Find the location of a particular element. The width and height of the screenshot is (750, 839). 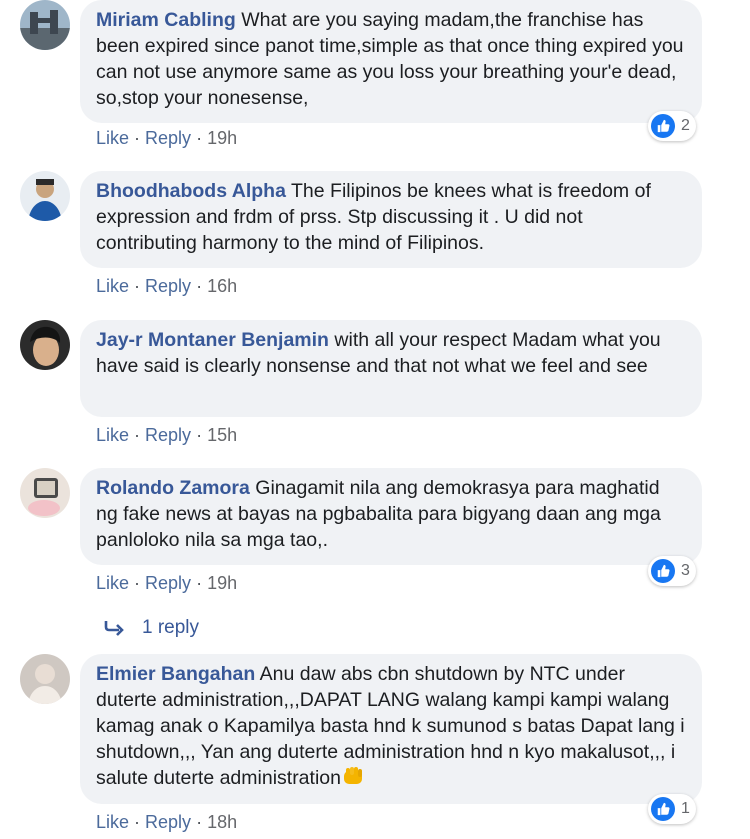

reaction-count: 2 is located at coordinates (672, 126).